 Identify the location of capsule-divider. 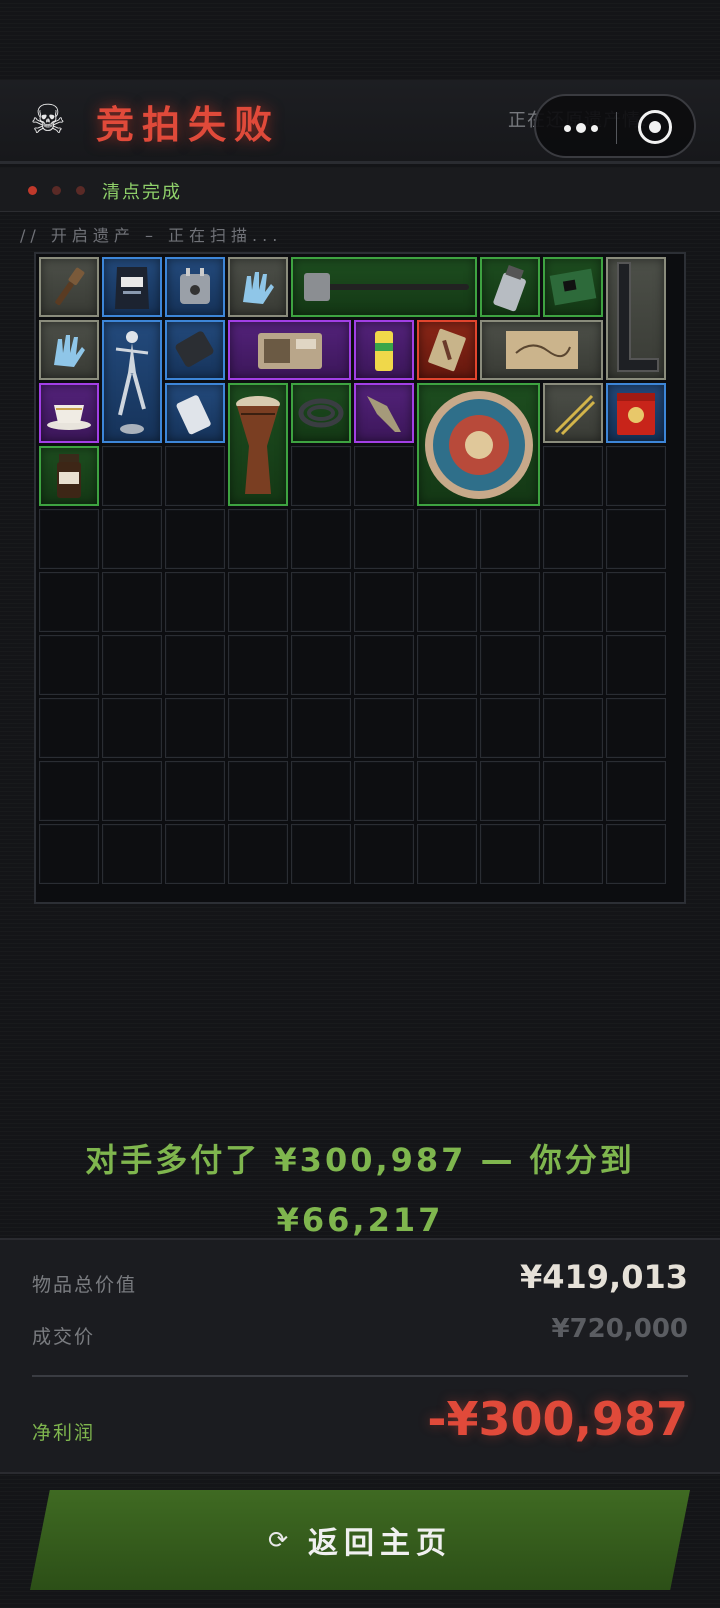
(616, 128).